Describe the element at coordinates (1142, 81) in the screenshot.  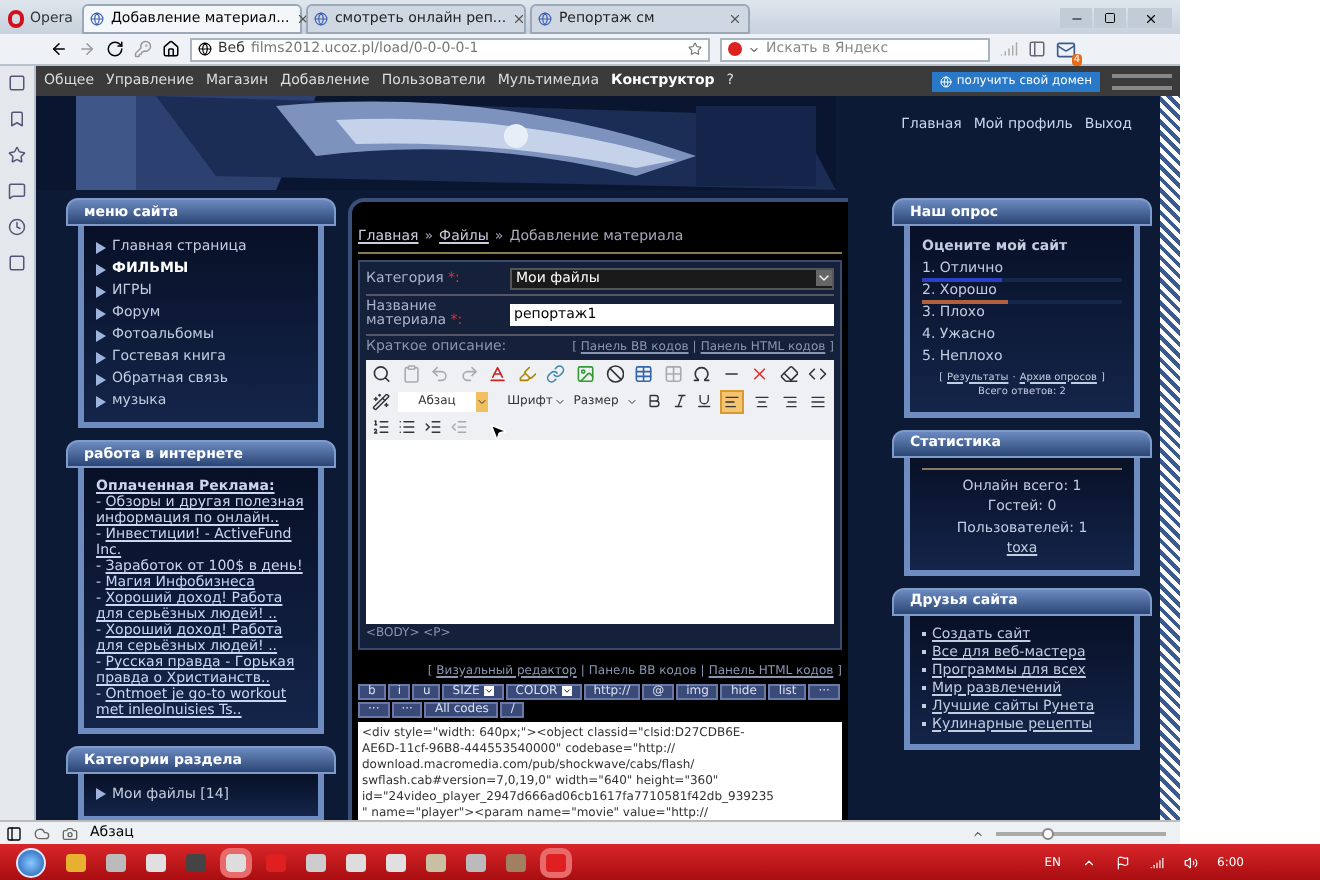
I see `admin-bar-handle` at that location.